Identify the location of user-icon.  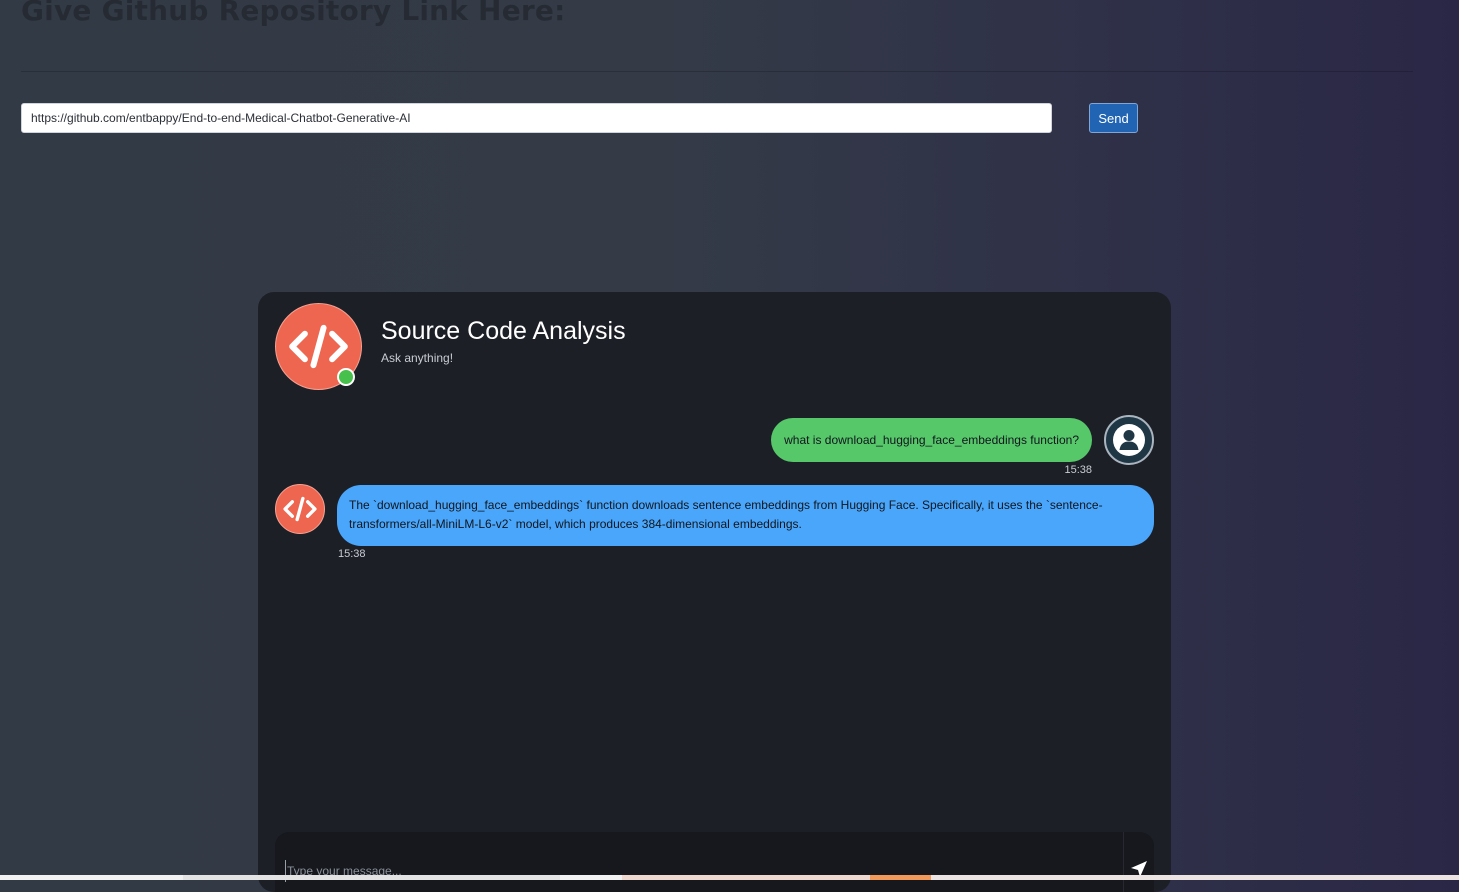
(1129, 440).